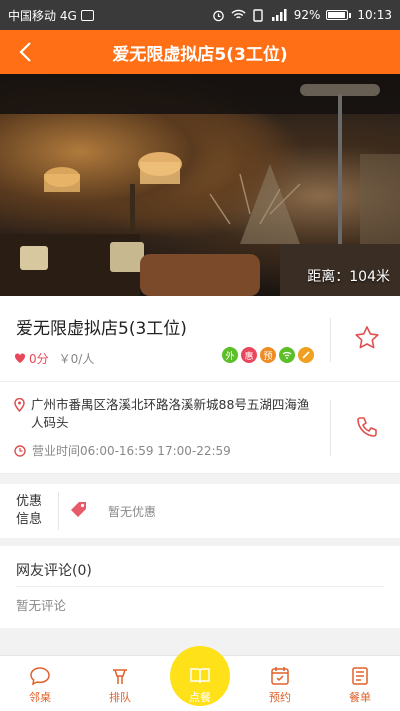 The width and height of the screenshot is (400, 711). What do you see at coordinates (40, 697) in the screenshot?
I see `nav-label: 邻桌` at bounding box center [40, 697].